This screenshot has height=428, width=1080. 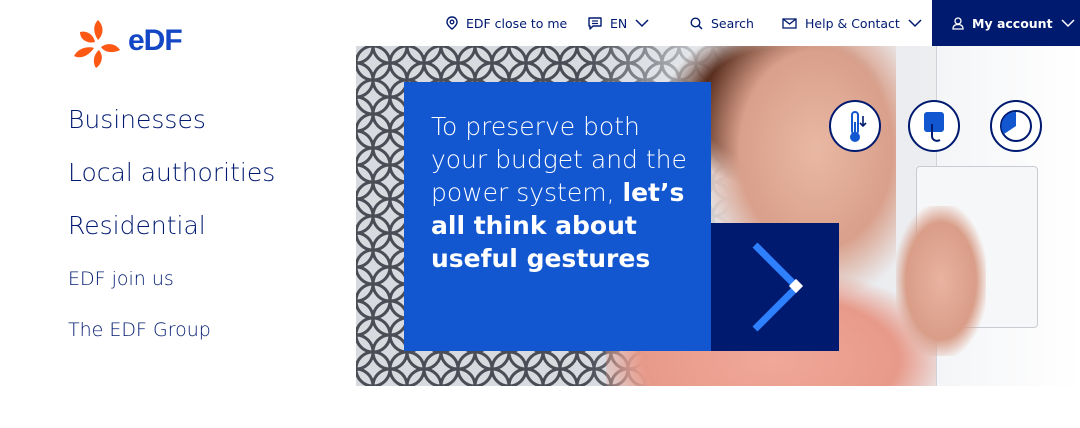 What do you see at coordinates (97, 44) in the screenshot?
I see `edf-flower-icon` at bounding box center [97, 44].